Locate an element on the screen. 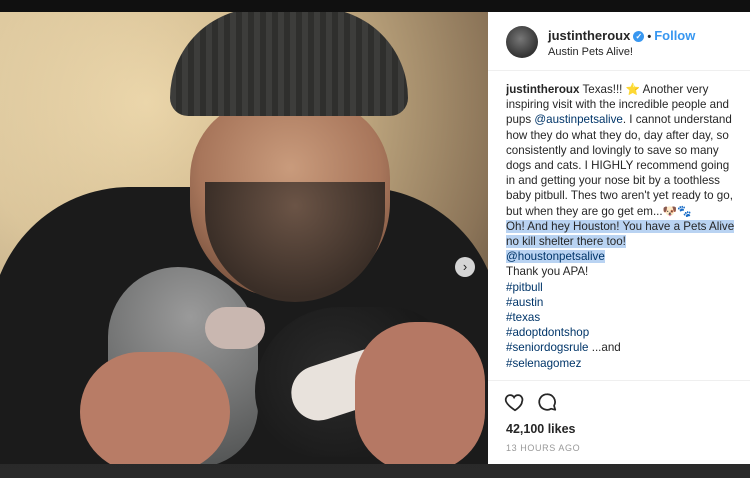 This screenshot has width=750, height=478. follow-button: Follow is located at coordinates (674, 35).